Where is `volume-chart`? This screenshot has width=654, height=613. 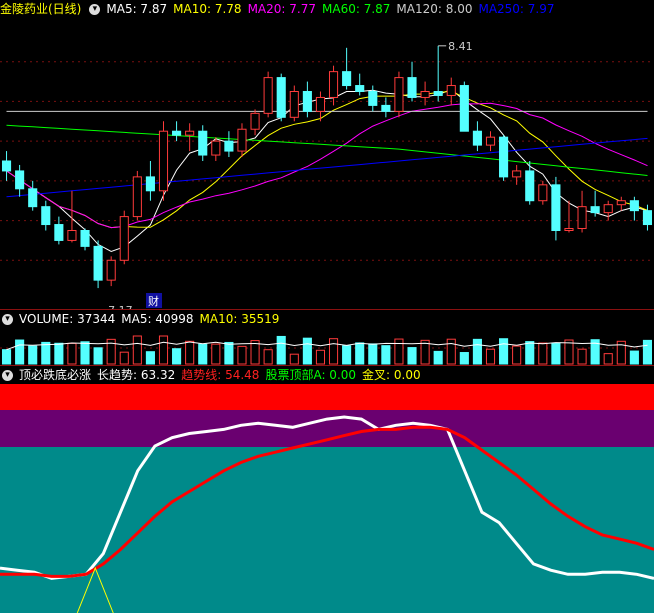 volume-chart is located at coordinates (327, 338).